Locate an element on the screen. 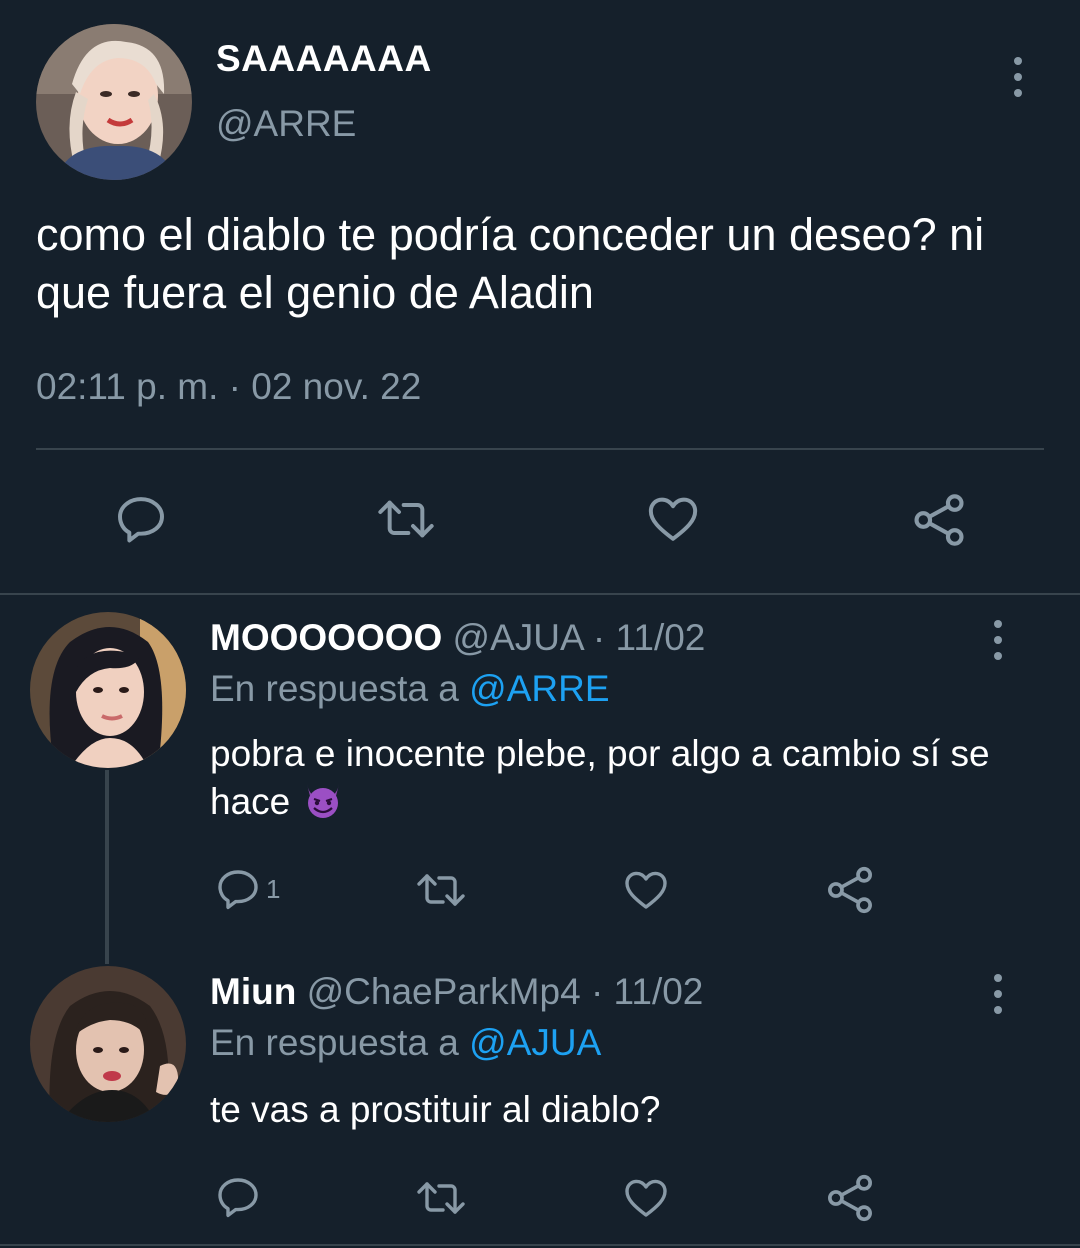 This screenshot has width=1080, height=1248. tweet-timestamp: 02:11 p. m. · 02 nov. 22 is located at coordinates (228, 387).